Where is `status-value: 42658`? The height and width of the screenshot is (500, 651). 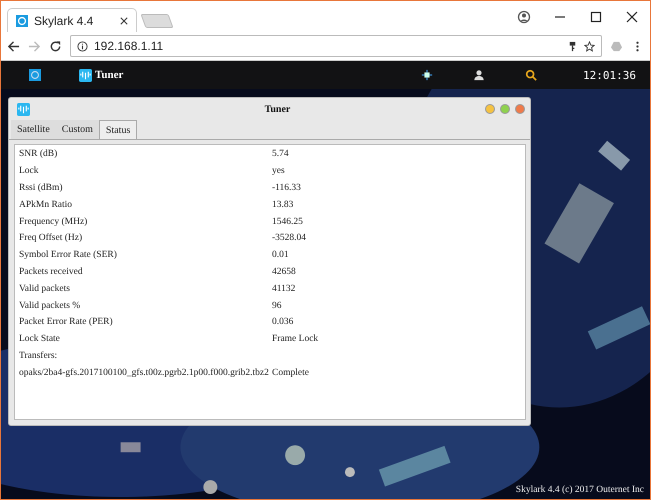
status-value: 42658 is located at coordinates (284, 271).